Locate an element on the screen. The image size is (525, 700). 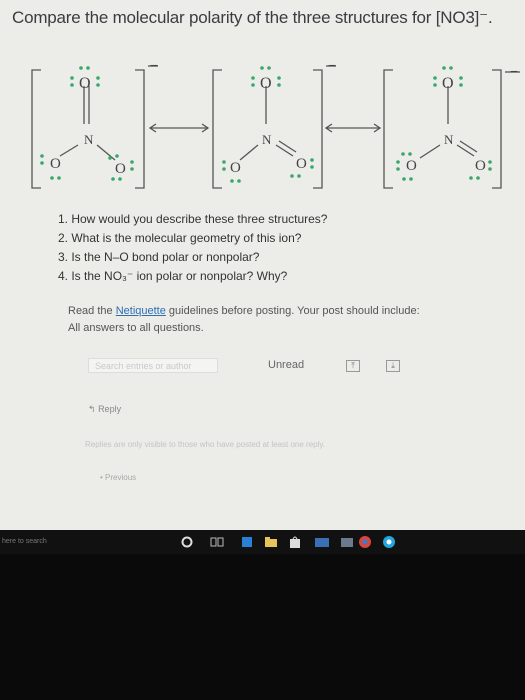
oxygen-top-1: O is located at coordinates (85, 83).